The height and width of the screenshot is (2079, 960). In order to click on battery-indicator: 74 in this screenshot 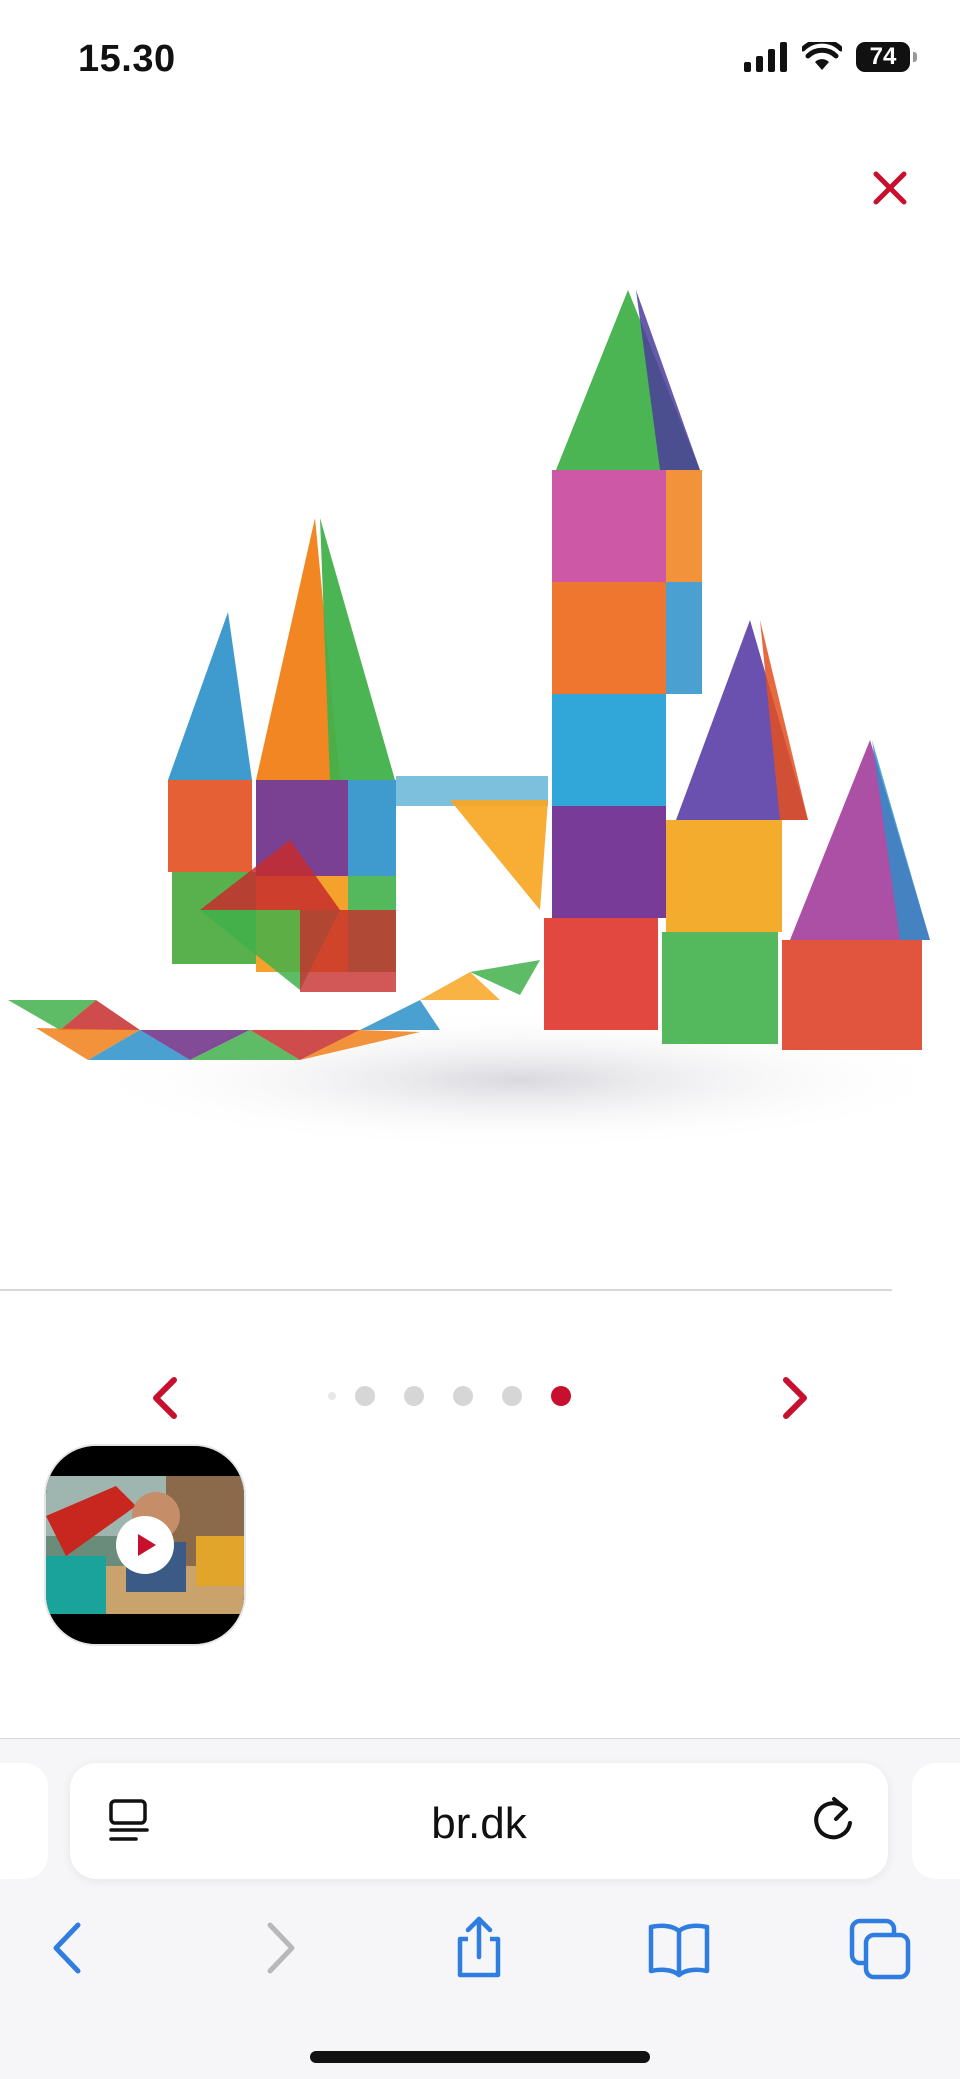, I will do `click(886, 57)`.